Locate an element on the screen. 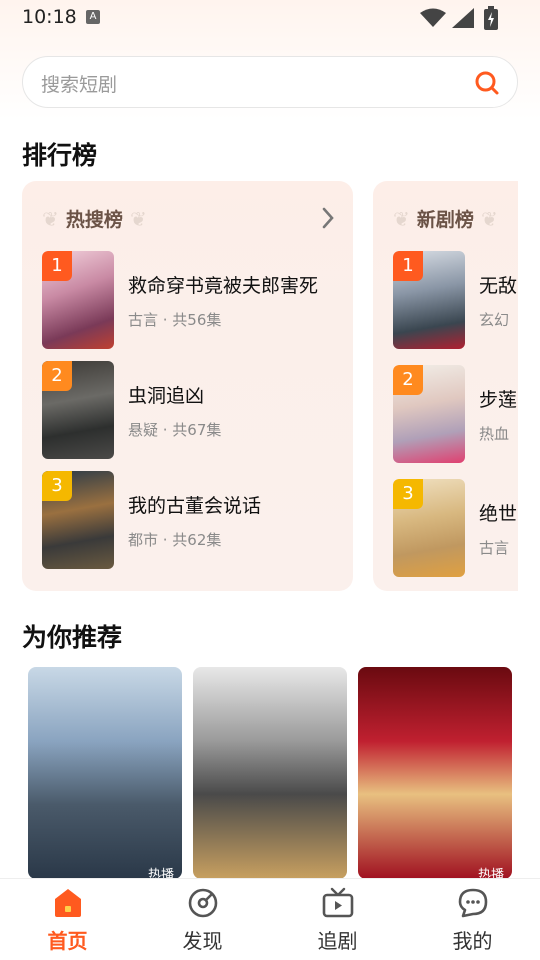 The image size is (540, 960). status-icons is located at coordinates (465, 18).